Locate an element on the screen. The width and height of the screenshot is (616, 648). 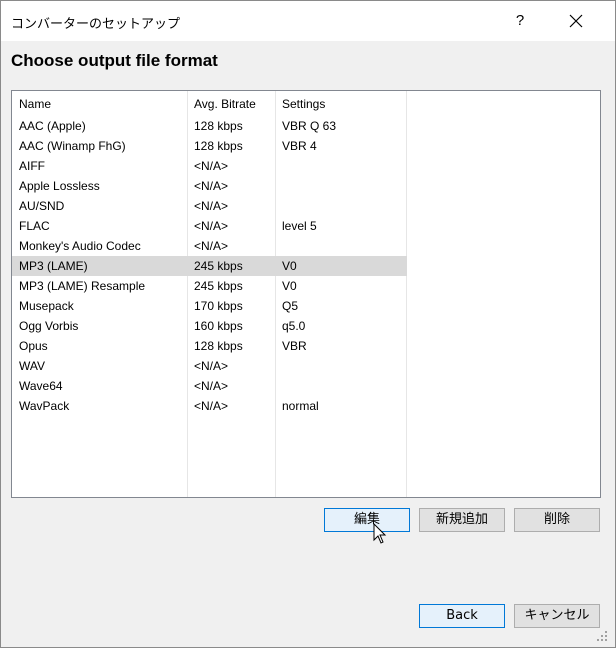
table-row: AAC (Winamp FhG) 128 kbps VBR 4 is located at coordinates (209, 146).